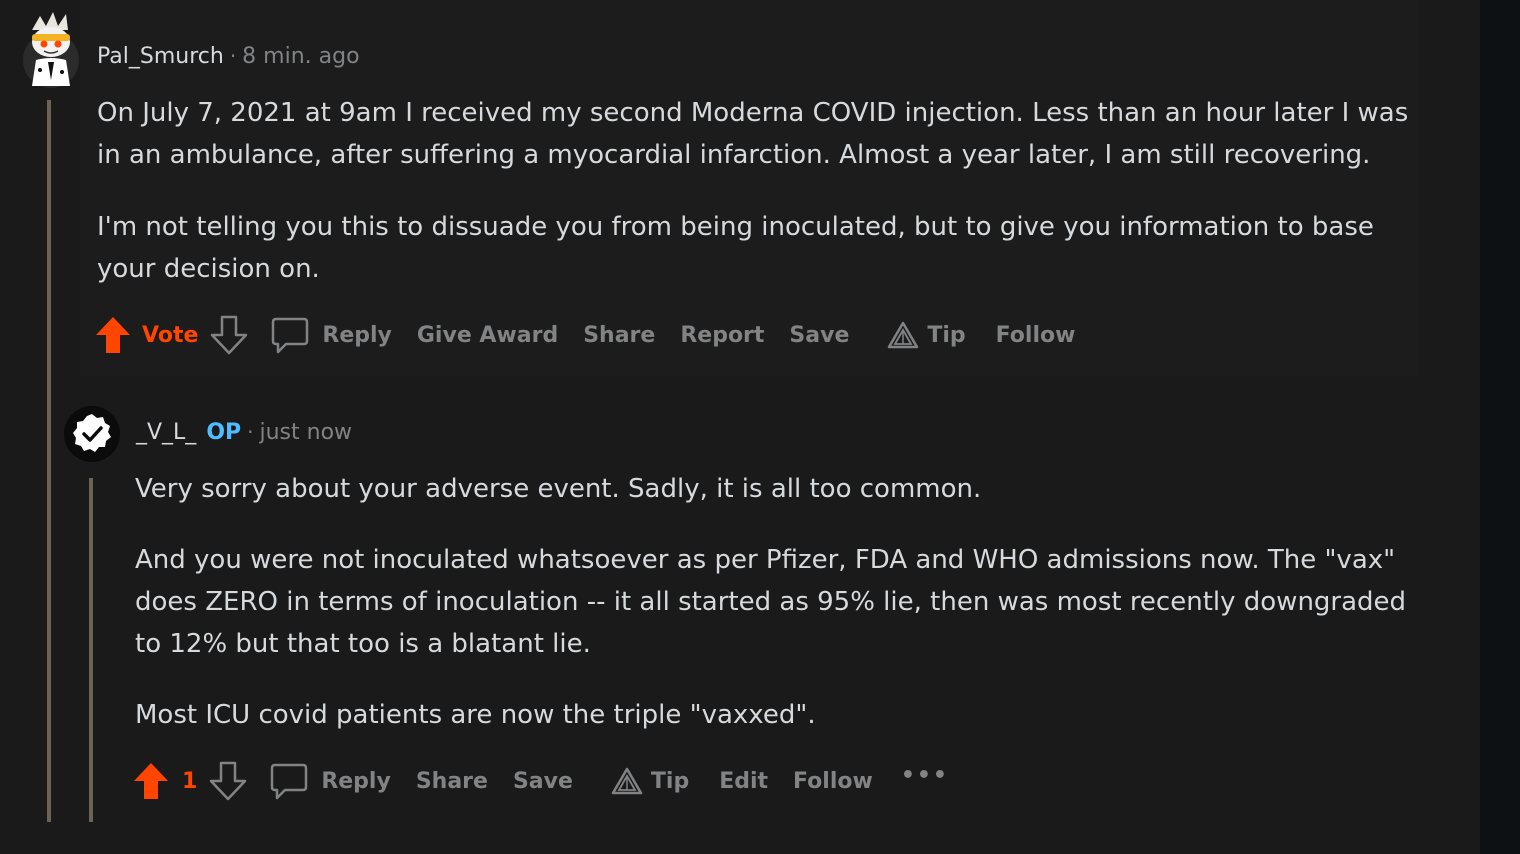 The image size is (1520, 854). Describe the element at coordinates (300, 56) in the screenshot. I see `comment-timestamp: 8 min. ago` at that location.